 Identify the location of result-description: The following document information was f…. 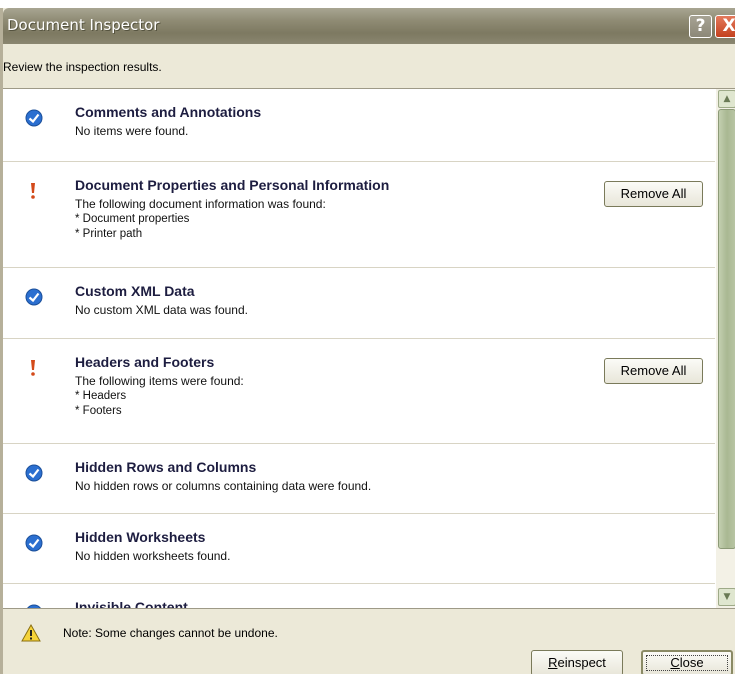
(200, 219).